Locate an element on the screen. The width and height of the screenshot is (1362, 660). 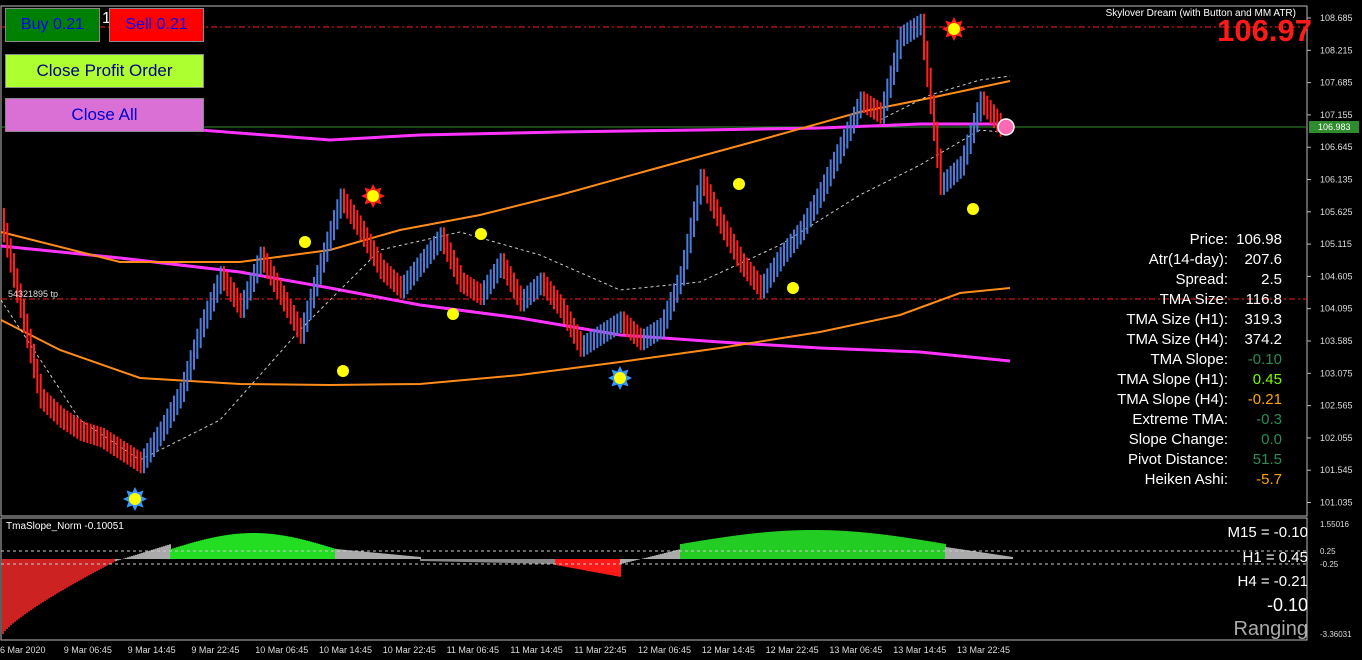
stat-value: -0.3 is located at coordinates (1269, 419).